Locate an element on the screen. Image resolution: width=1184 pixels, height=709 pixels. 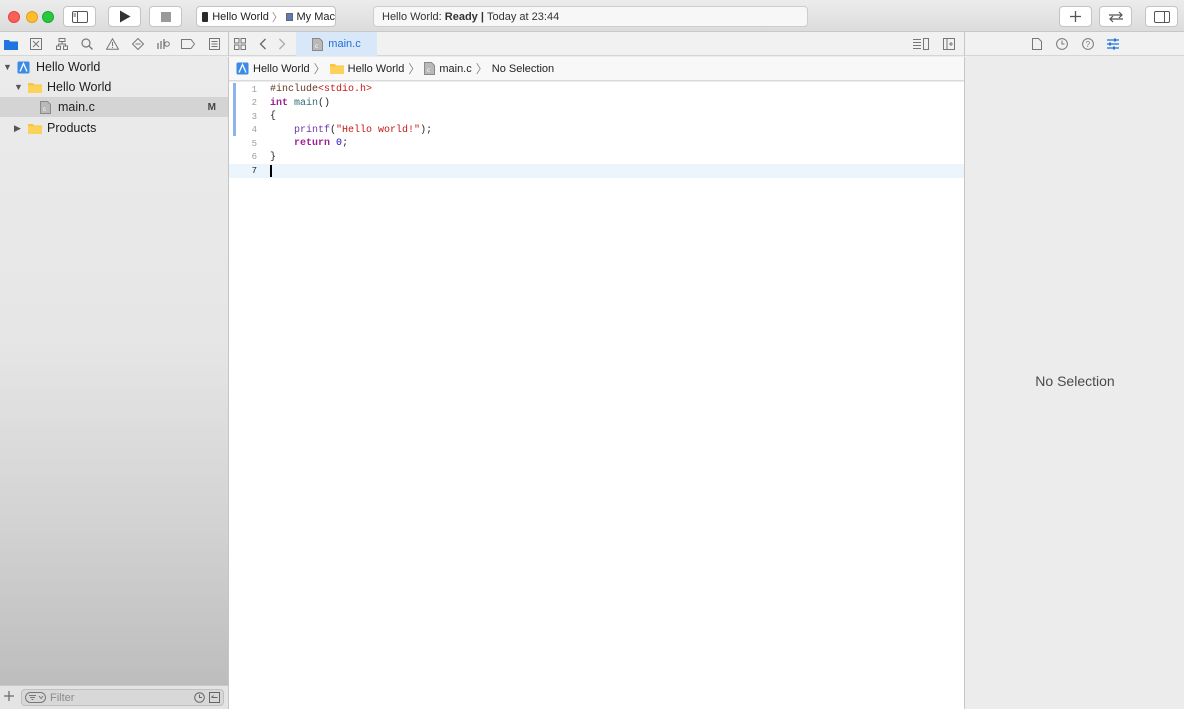
quick-help-inspector-tab: ? is located at coordinates (1088, 45).